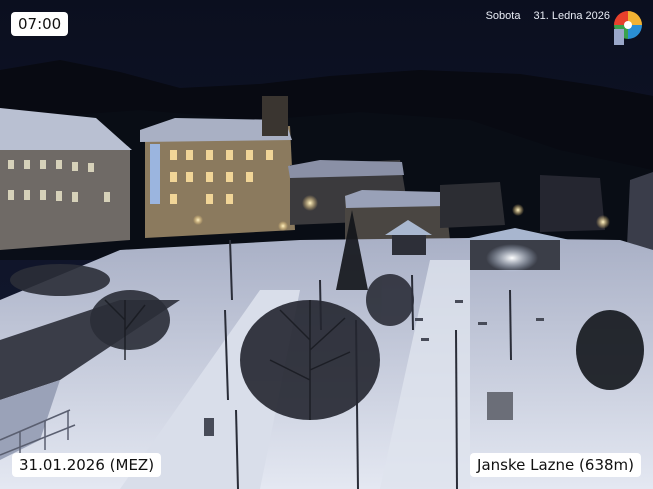 This screenshot has height=489, width=653. What do you see at coordinates (40, 24) in the screenshot?
I see `time-label: 07:00` at bounding box center [40, 24].